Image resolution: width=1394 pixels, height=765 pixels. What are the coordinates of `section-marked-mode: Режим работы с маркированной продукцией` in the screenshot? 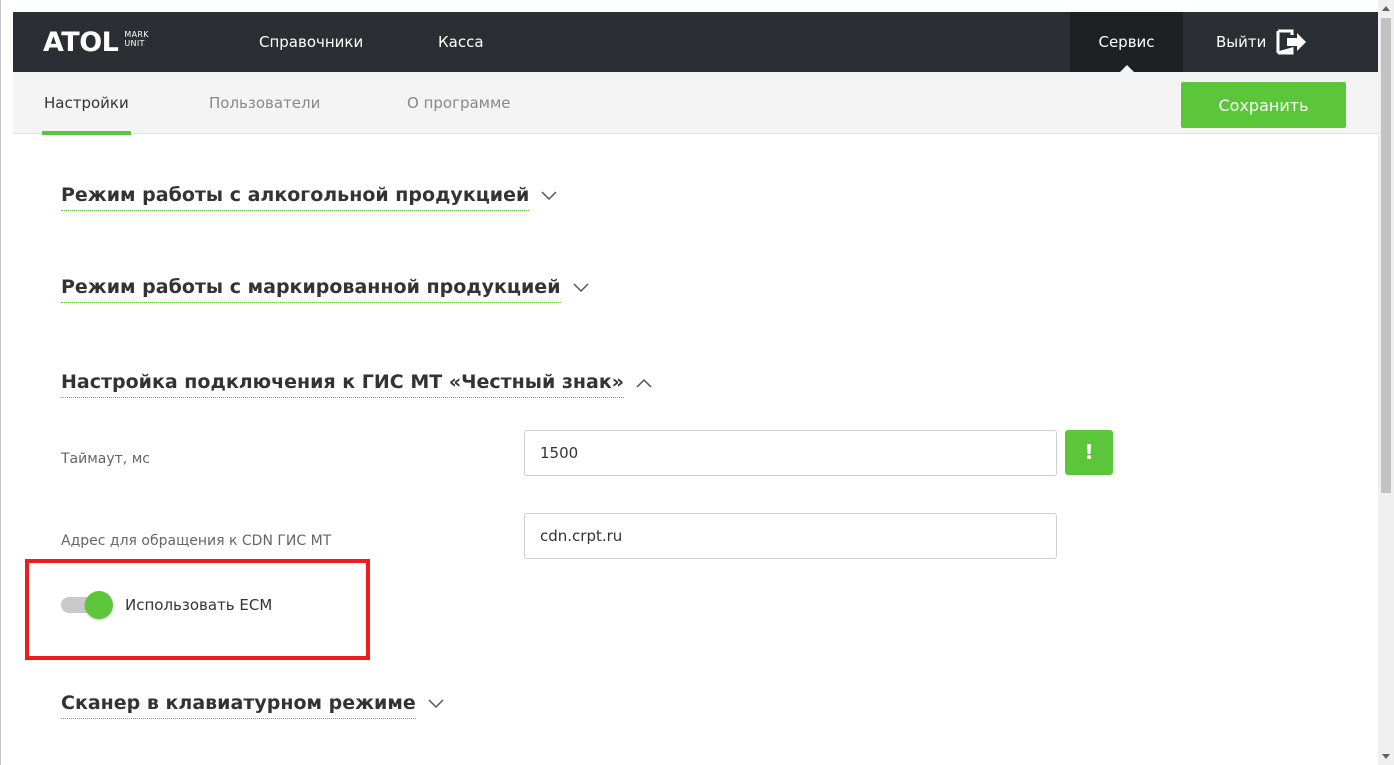 It's located at (325, 289).